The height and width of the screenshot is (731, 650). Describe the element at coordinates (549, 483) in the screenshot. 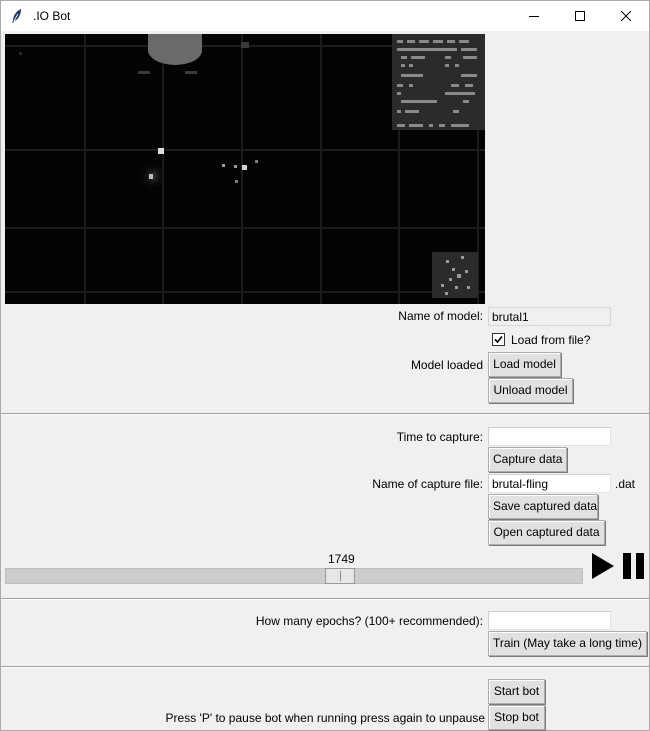

I see `capture-file-input: brutal-fling` at that location.